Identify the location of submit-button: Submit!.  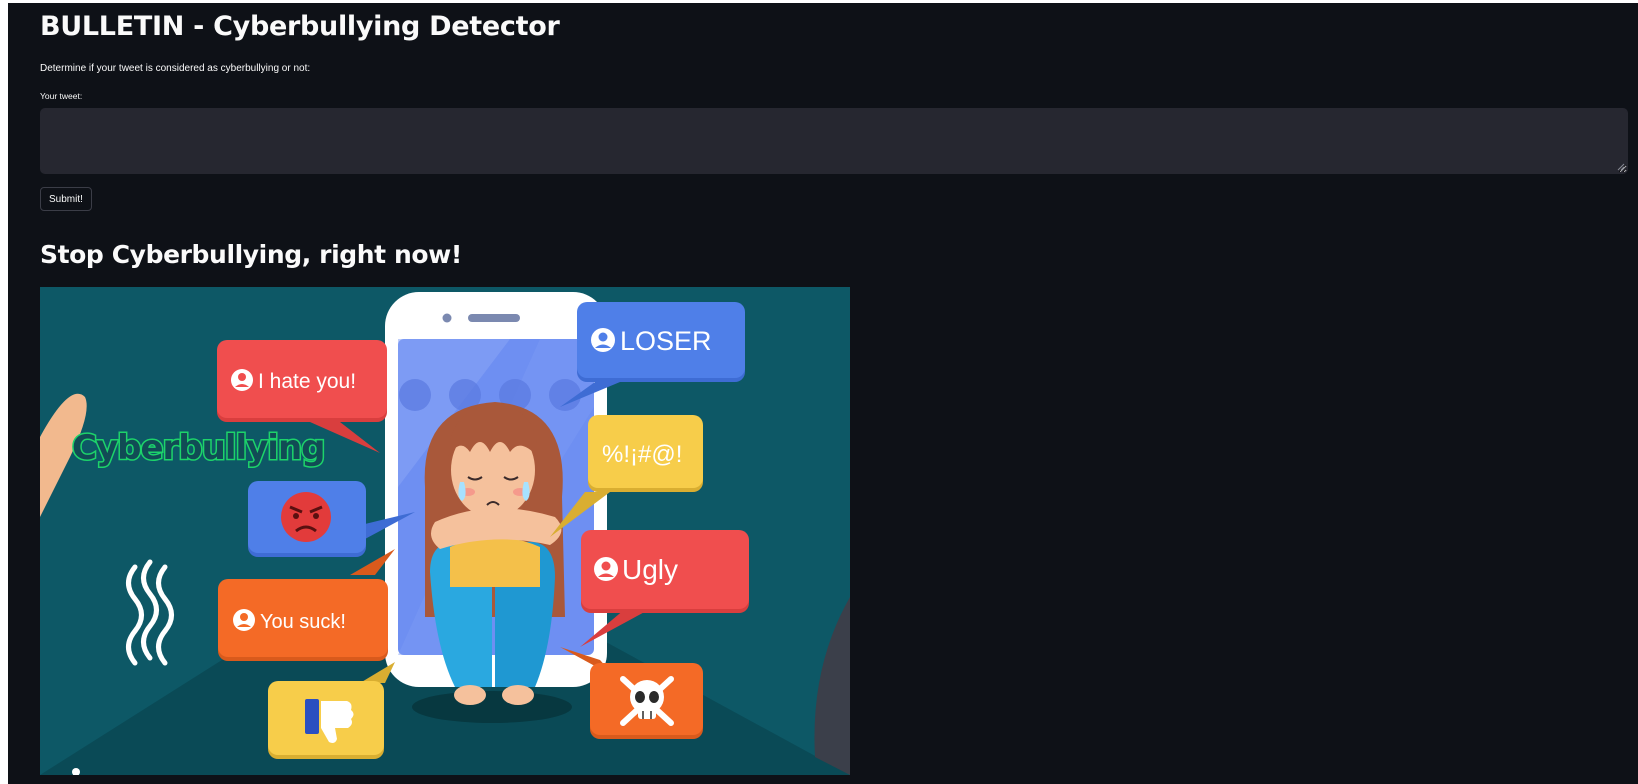
(66, 199).